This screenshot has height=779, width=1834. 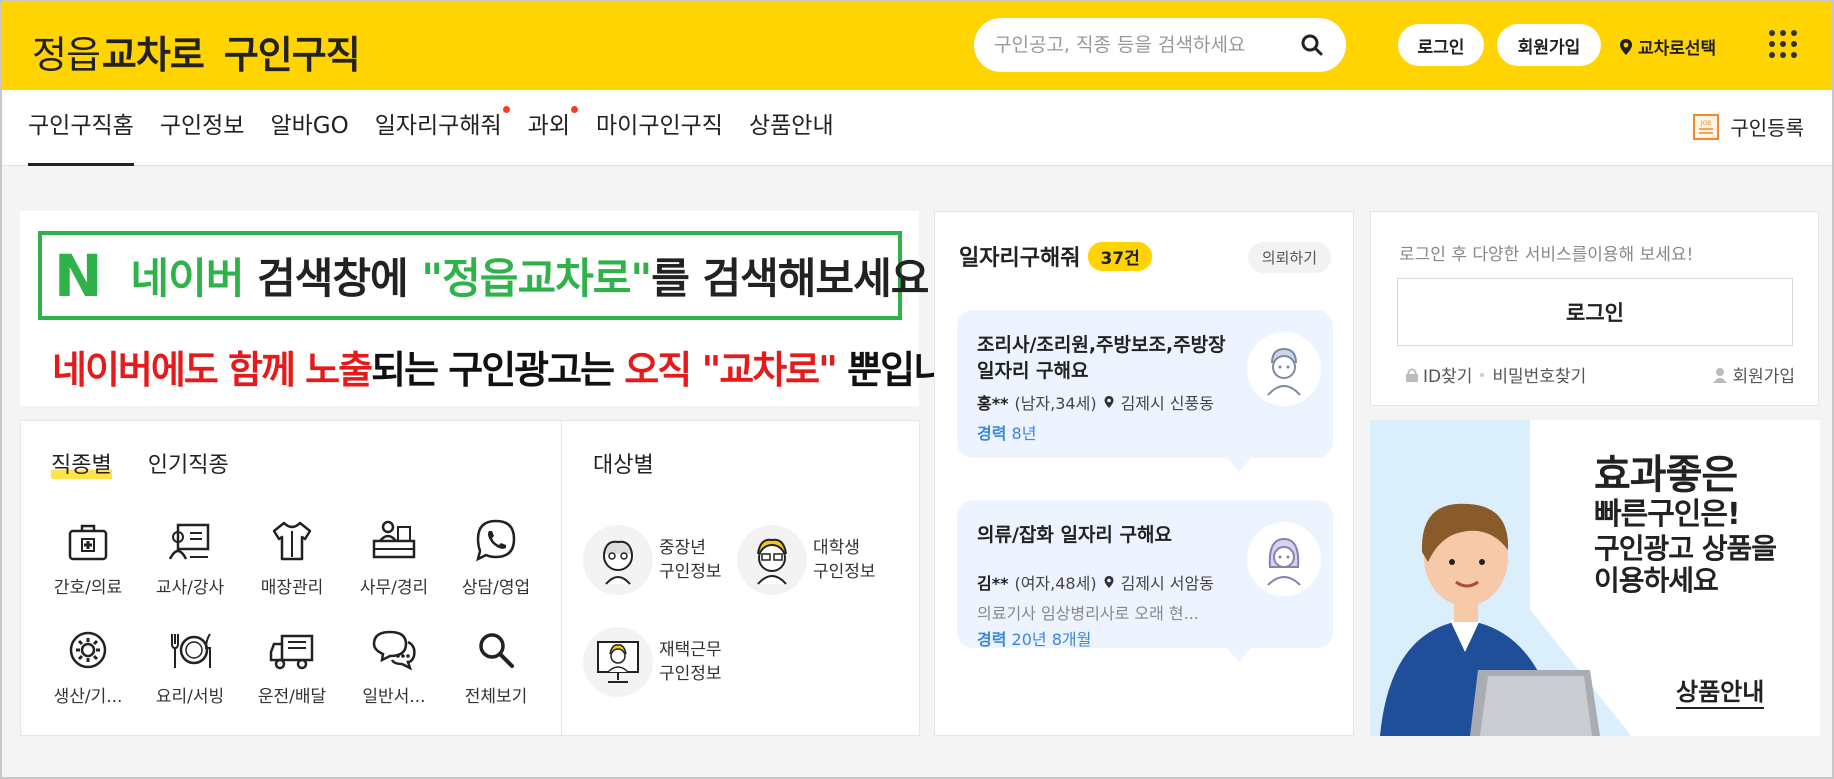 What do you see at coordinates (1595, 312) in the screenshot?
I see `login-button: 로그인` at bounding box center [1595, 312].